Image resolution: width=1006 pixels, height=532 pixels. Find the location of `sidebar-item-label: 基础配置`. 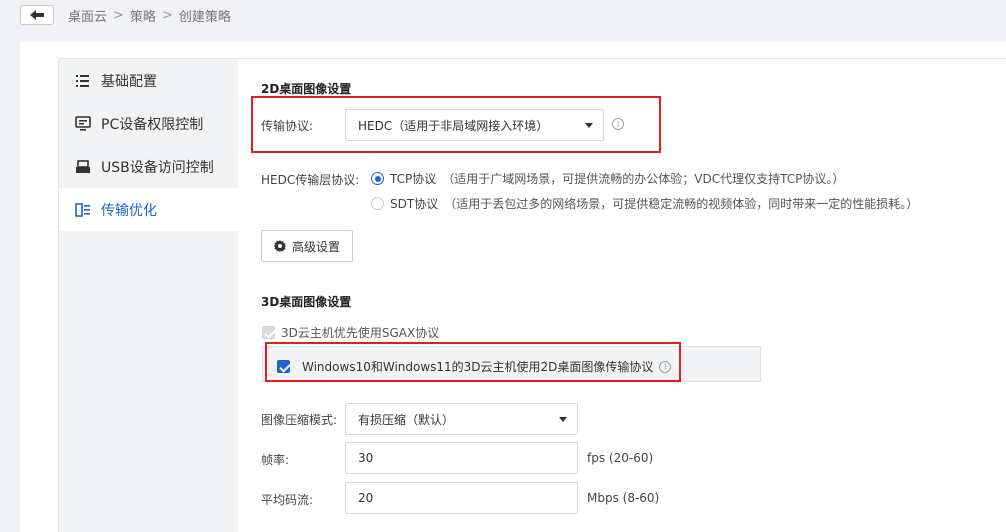

sidebar-item-label: 基础配置 is located at coordinates (129, 81).